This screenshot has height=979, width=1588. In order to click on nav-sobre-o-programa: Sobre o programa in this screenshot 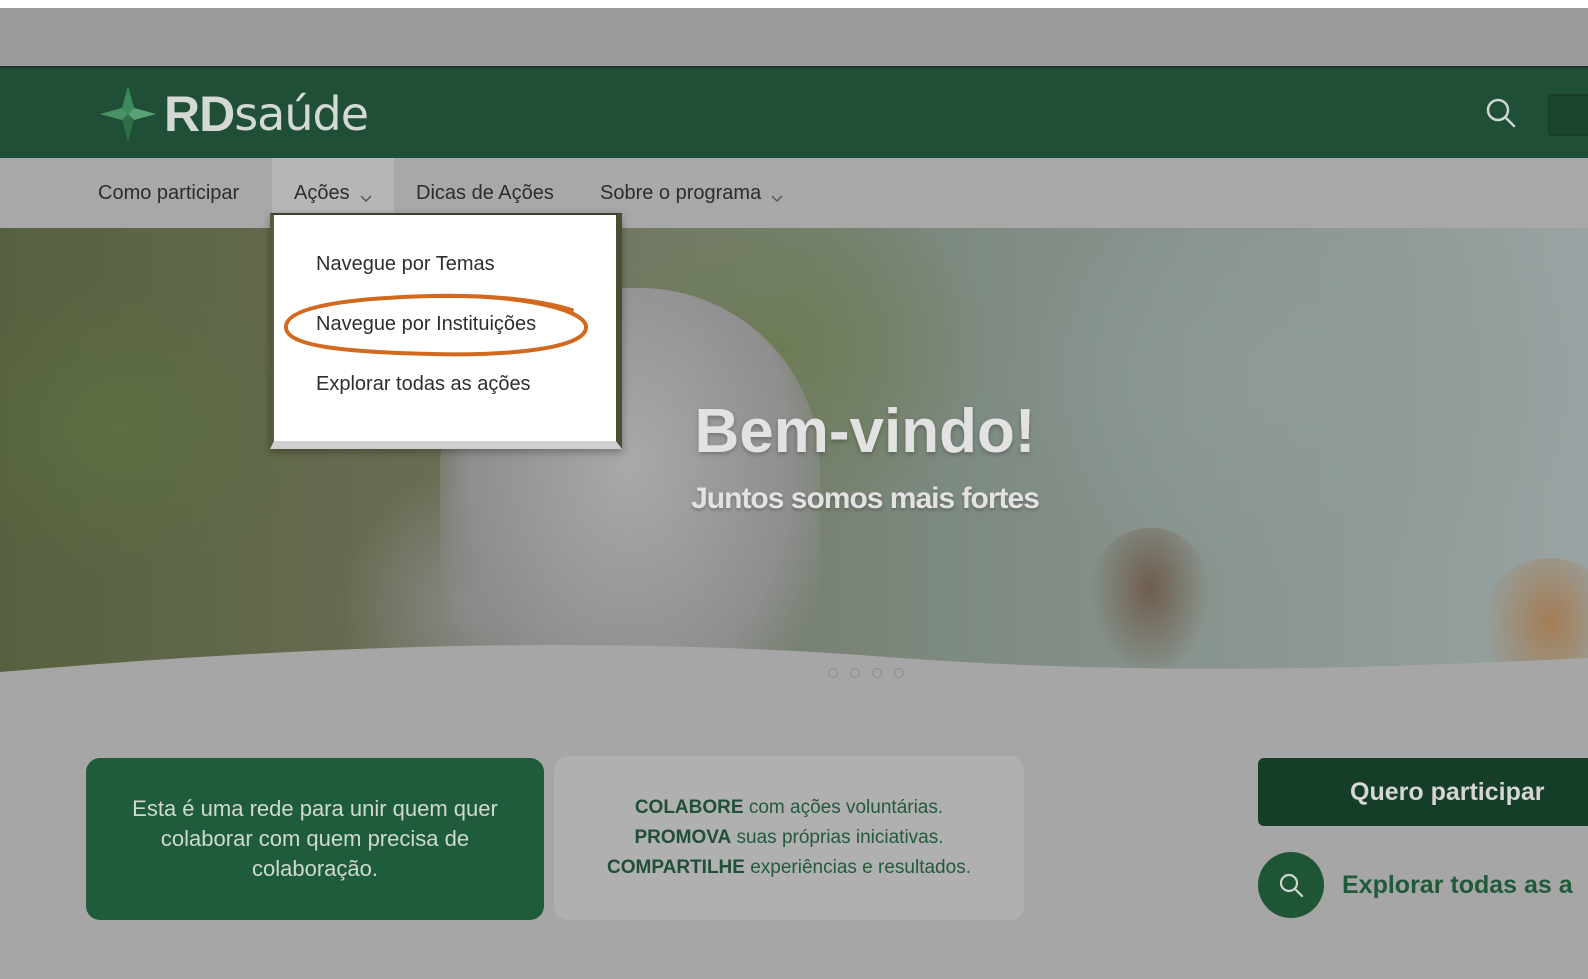, I will do `click(691, 193)`.